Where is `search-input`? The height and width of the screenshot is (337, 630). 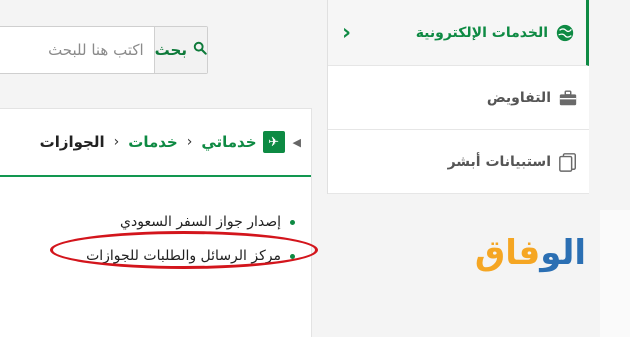 search-input is located at coordinates (77, 50).